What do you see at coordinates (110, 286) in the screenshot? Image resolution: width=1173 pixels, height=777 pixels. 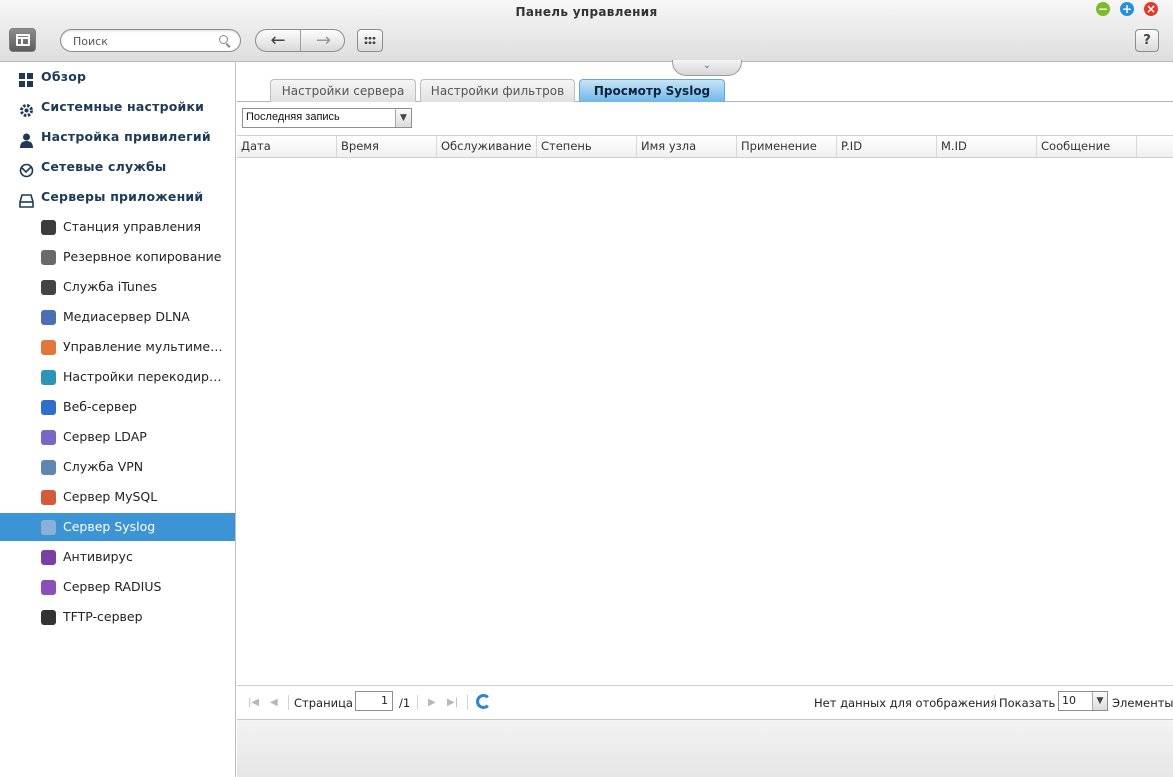 I see `sidebar-item-label: Служба iTunes` at bounding box center [110, 286].